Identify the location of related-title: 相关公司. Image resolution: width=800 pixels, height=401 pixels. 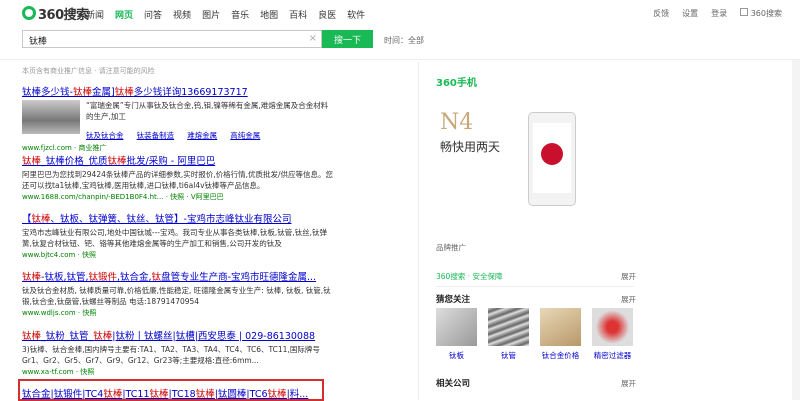
(453, 384).